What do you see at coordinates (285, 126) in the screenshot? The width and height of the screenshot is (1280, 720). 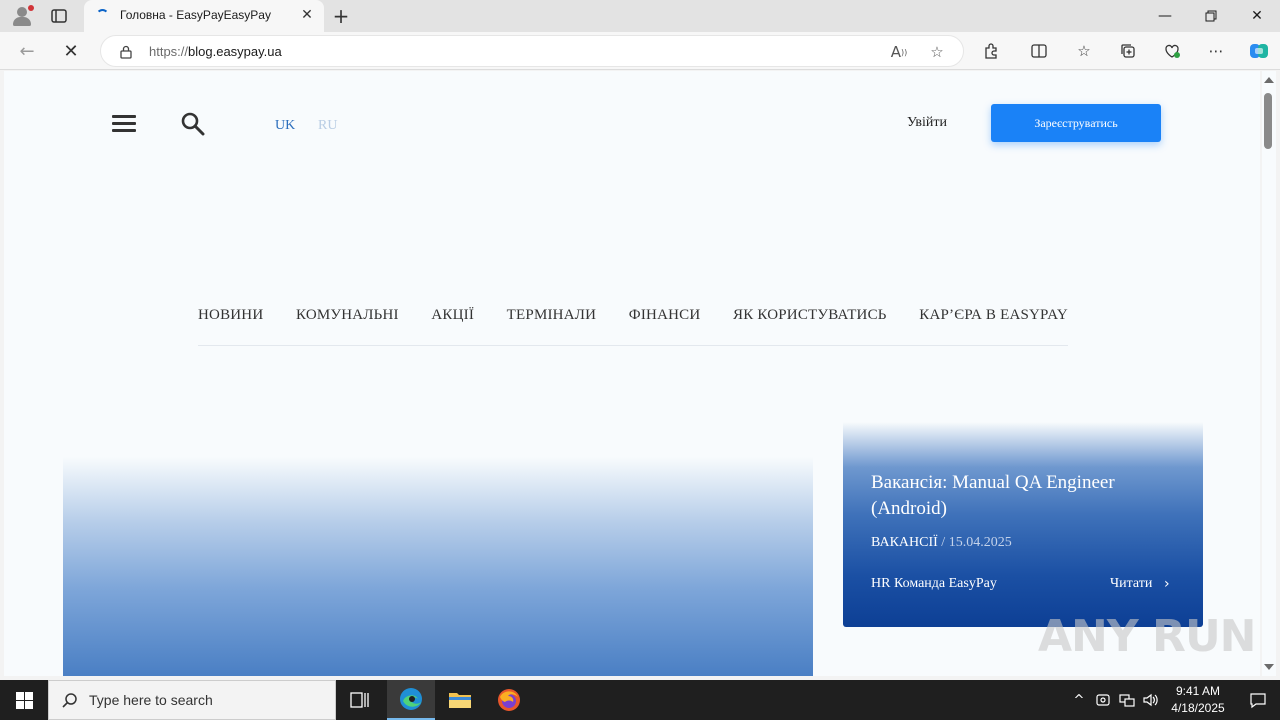 I see `language-uk-link: UK` at bounding box center [285, 126].